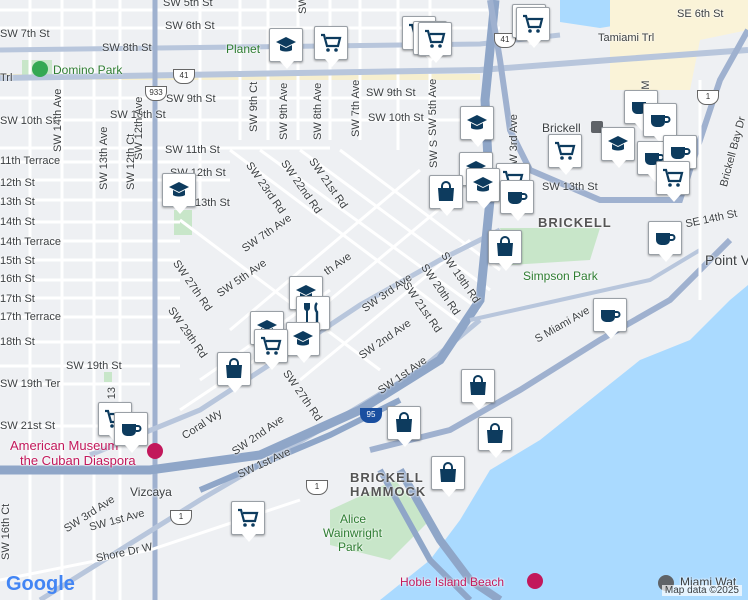 The height and width of the screenshot is (600, 748). What do you see at coordinates (78, 460) in the screenshot?
I see `museum-label: the Cuban Diaspora` at bounding box center [78, 460].